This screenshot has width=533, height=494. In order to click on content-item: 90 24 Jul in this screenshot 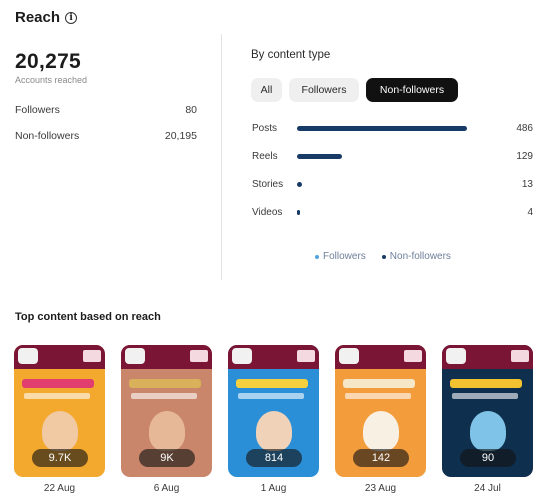, I will do `click(487, 419)`.